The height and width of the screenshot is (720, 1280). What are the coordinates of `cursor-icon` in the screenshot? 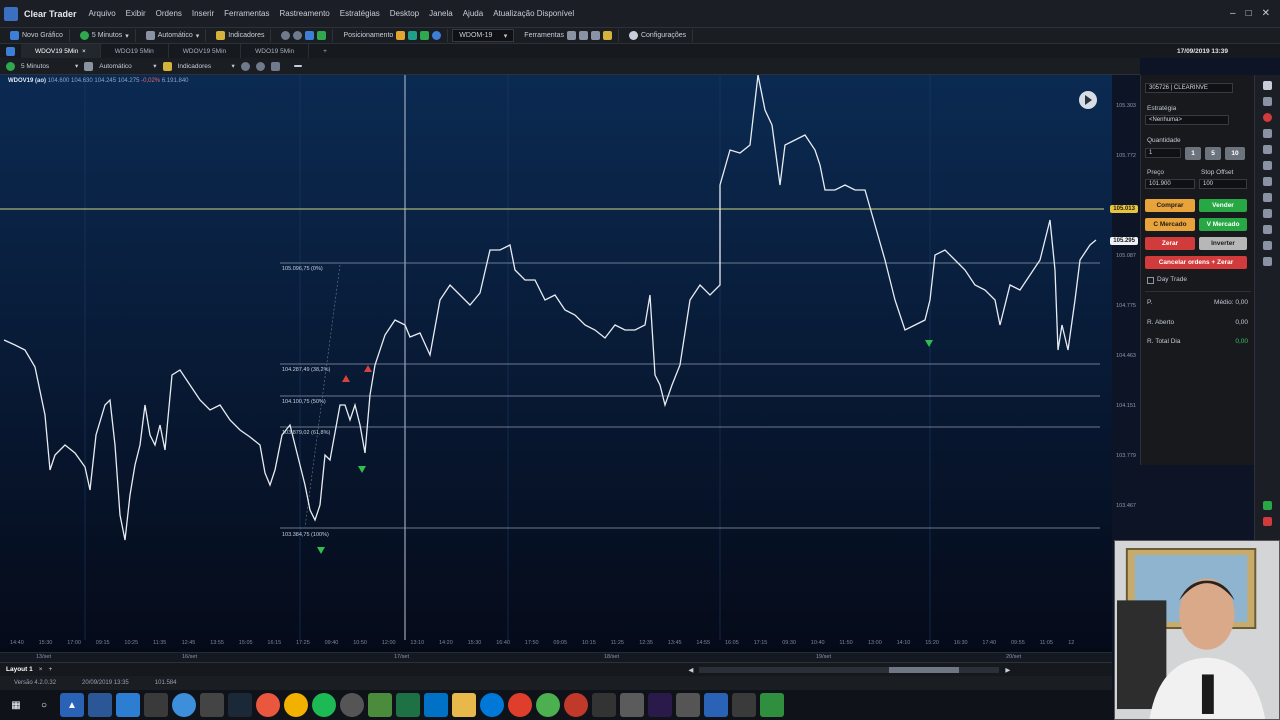 It's located at (1267, 85).